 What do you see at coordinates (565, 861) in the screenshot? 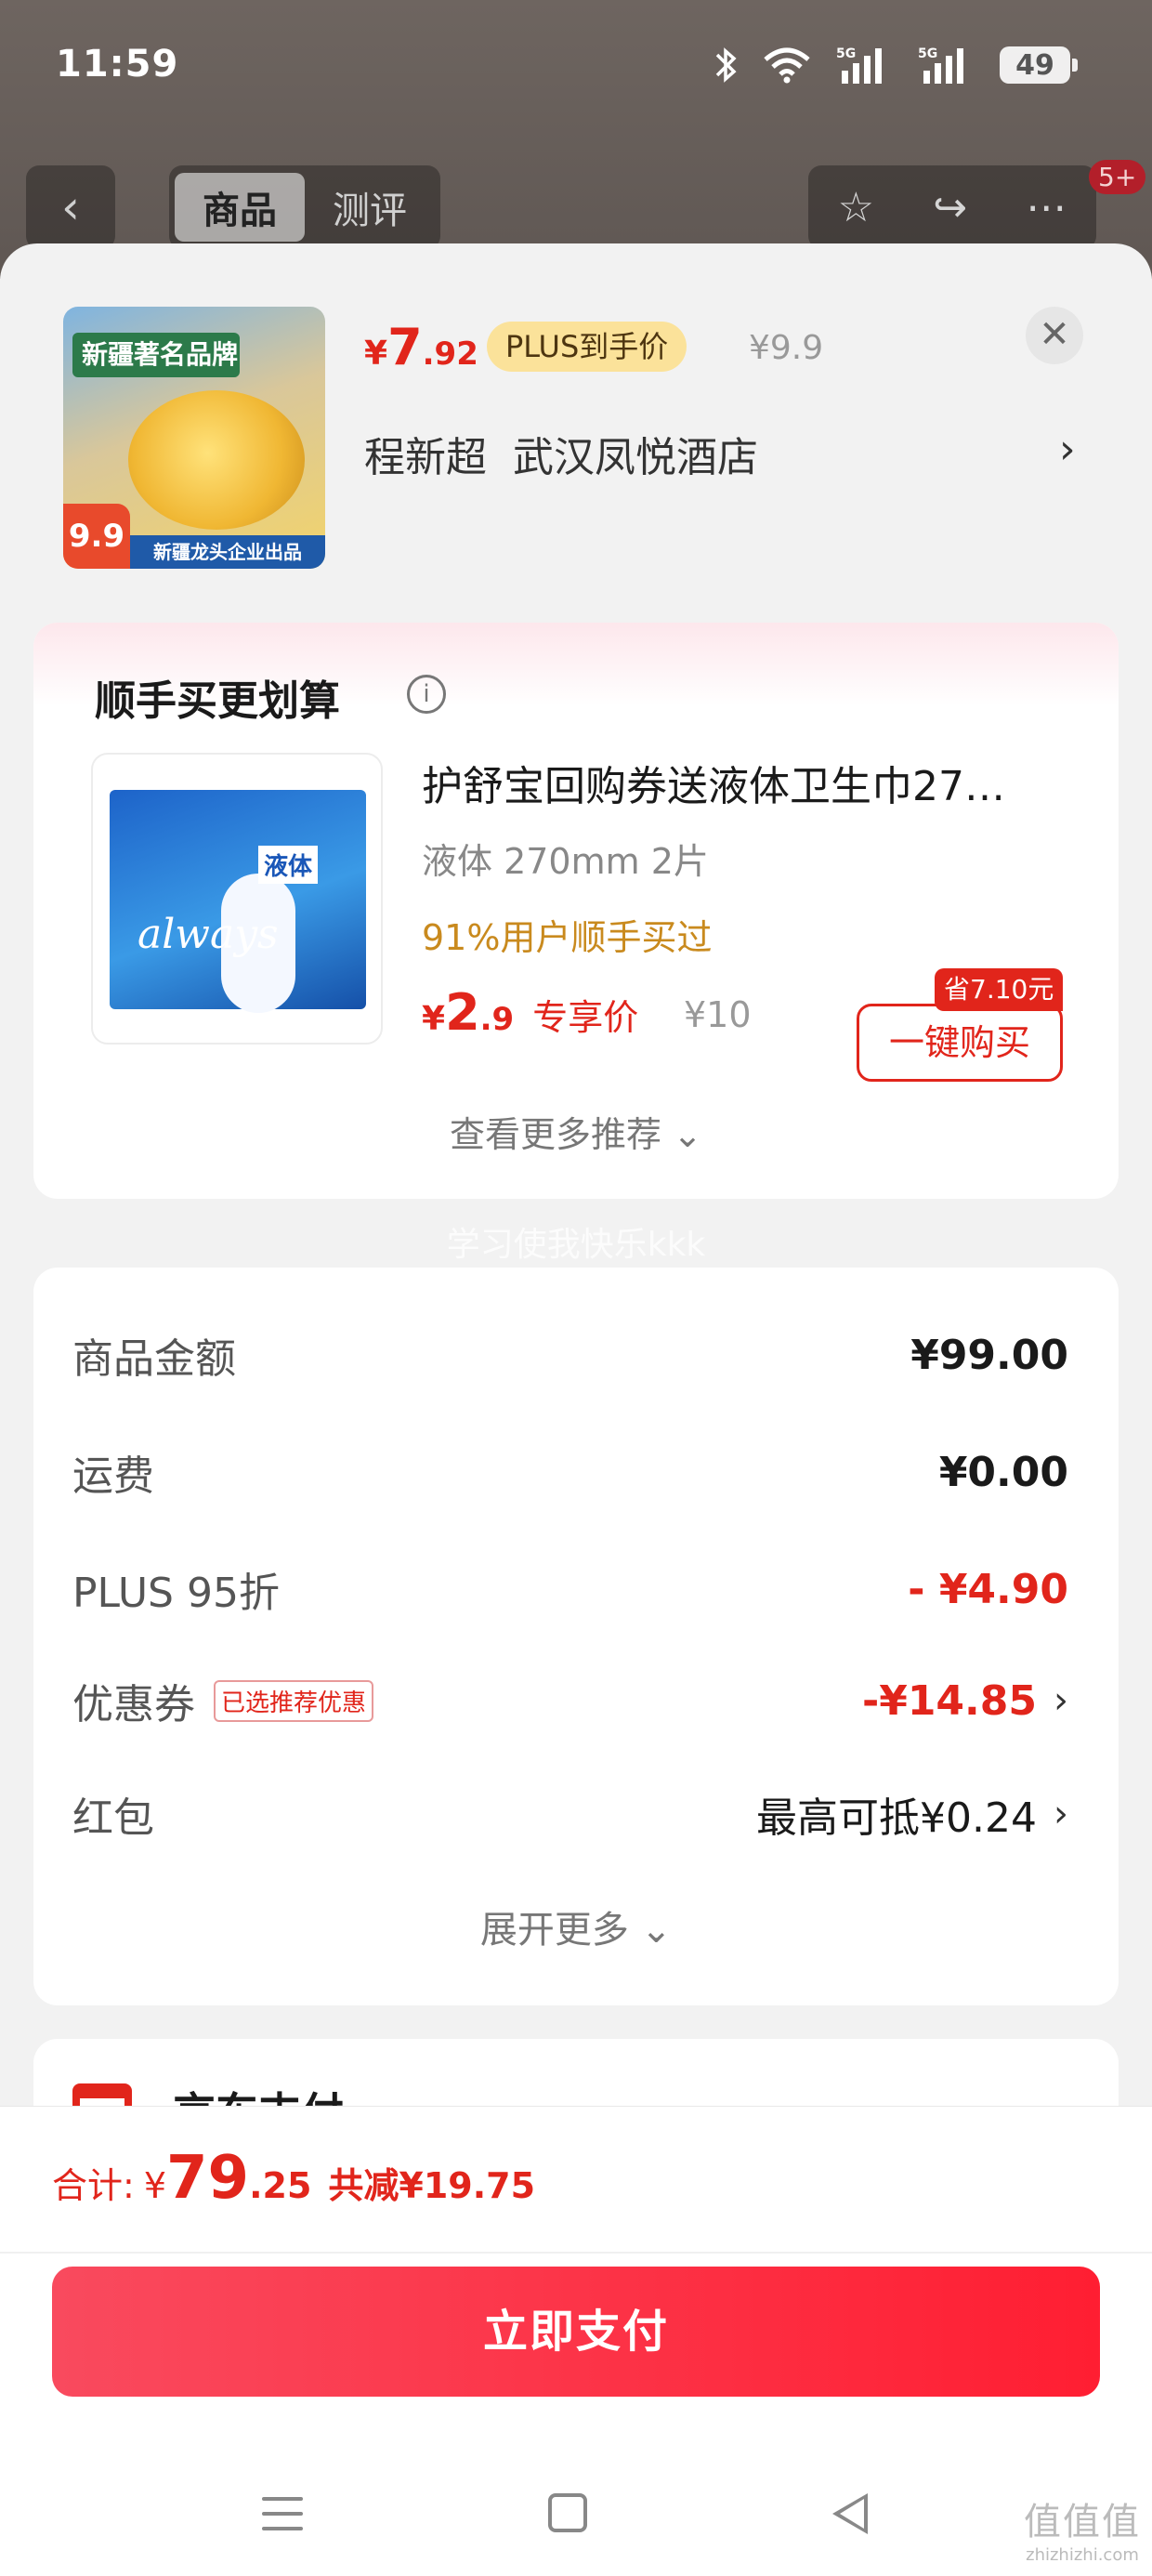
I see `recommend-item-spec: 液体 270mm 2片` at bounding box center [565, 861].